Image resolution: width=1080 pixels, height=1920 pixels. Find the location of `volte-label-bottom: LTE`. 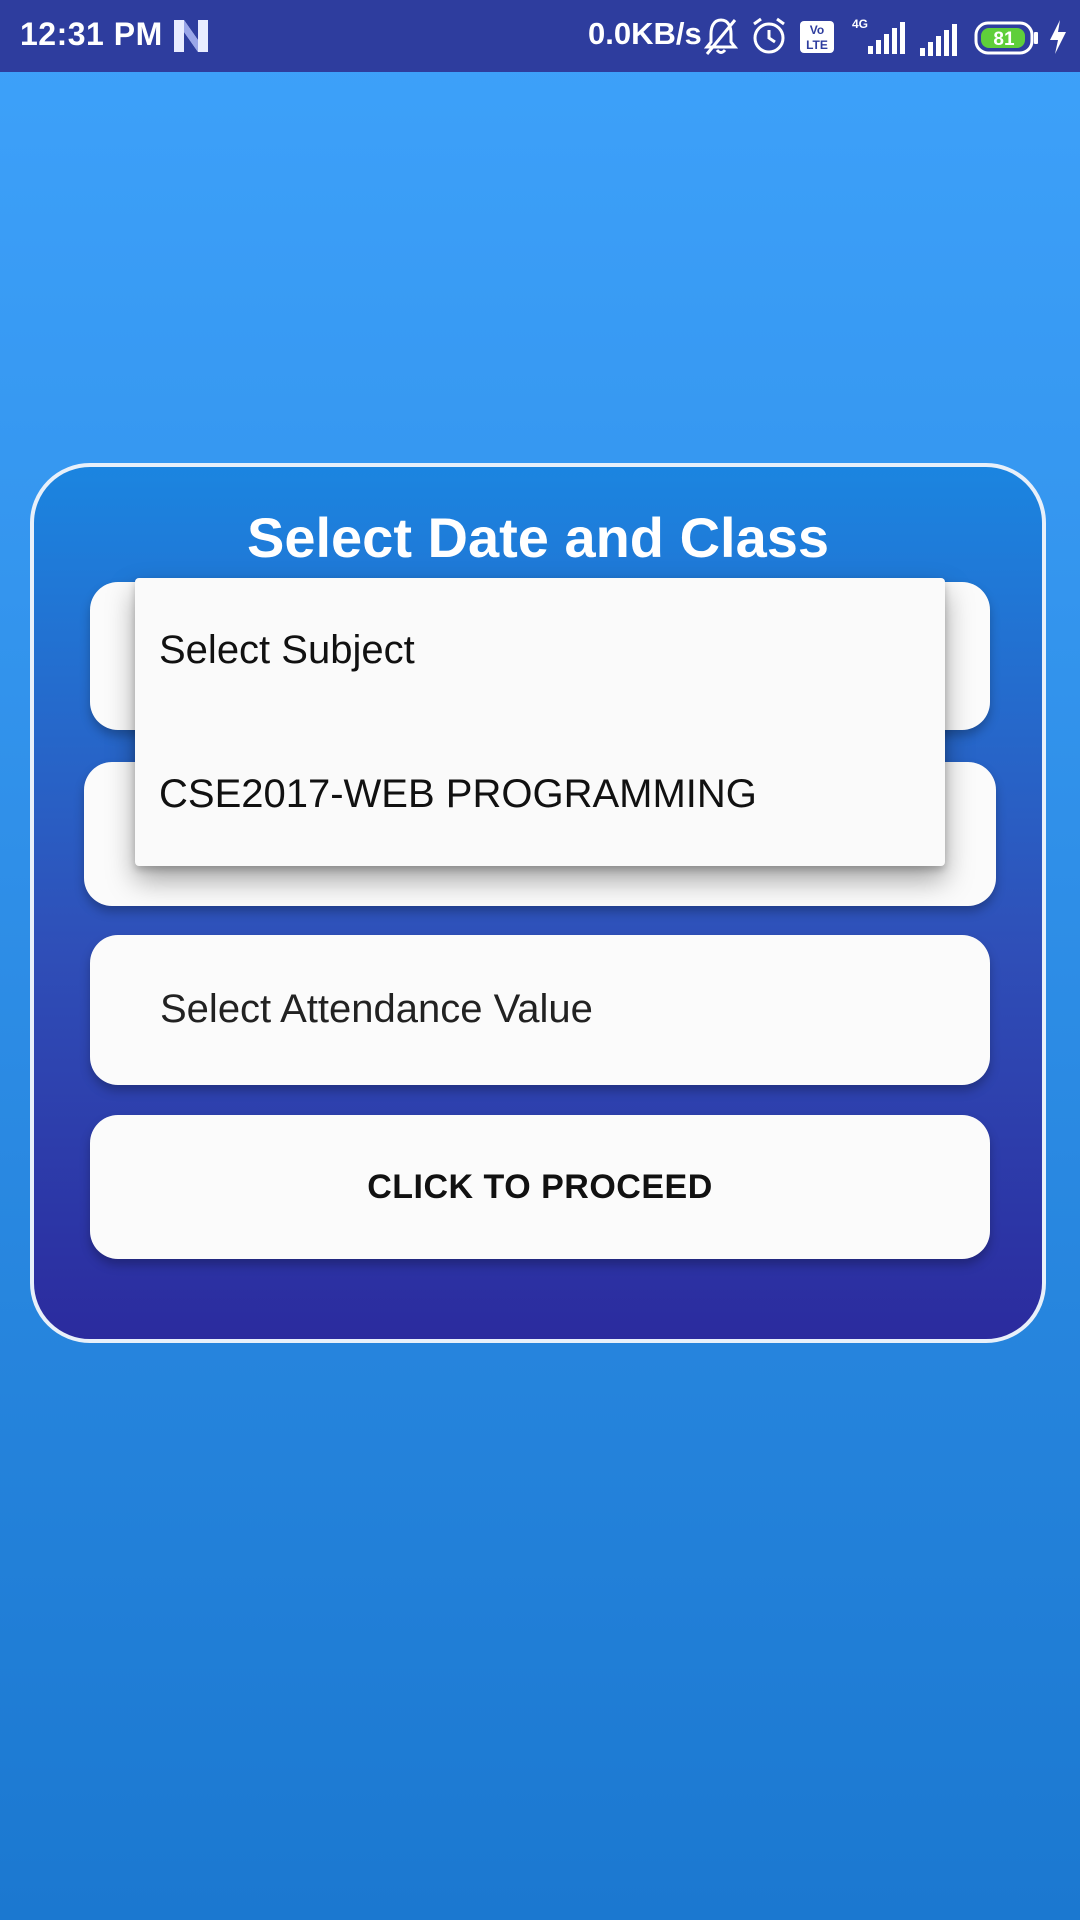

volte-label-bottom: LTE is located at coordinates (817, 45).